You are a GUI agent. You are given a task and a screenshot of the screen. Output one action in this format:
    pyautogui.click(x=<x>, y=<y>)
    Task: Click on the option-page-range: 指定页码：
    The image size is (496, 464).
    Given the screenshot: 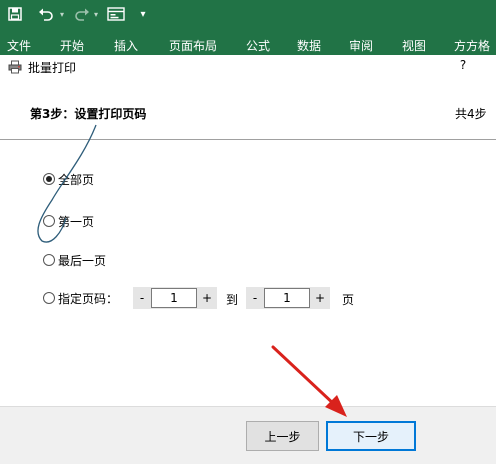 What is the action you would take?
    pyautogui.click(x=80, y=298)
    